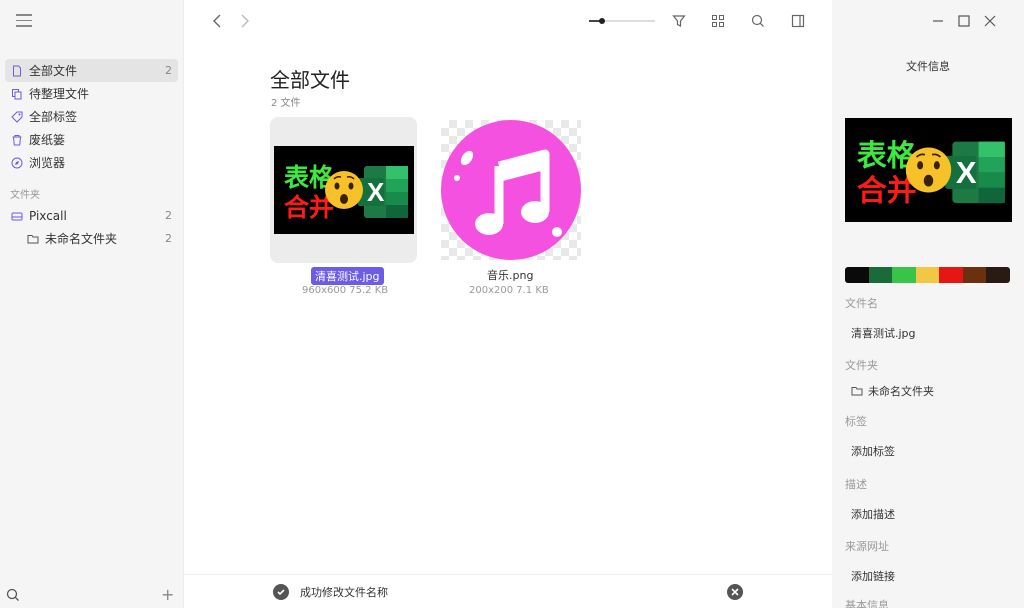 This screenshot has height=608, width=1024. Describe the element at coordinates (47, 140) in the screenshot. I see `sidebar-item-label: 废纸篓` at that location.